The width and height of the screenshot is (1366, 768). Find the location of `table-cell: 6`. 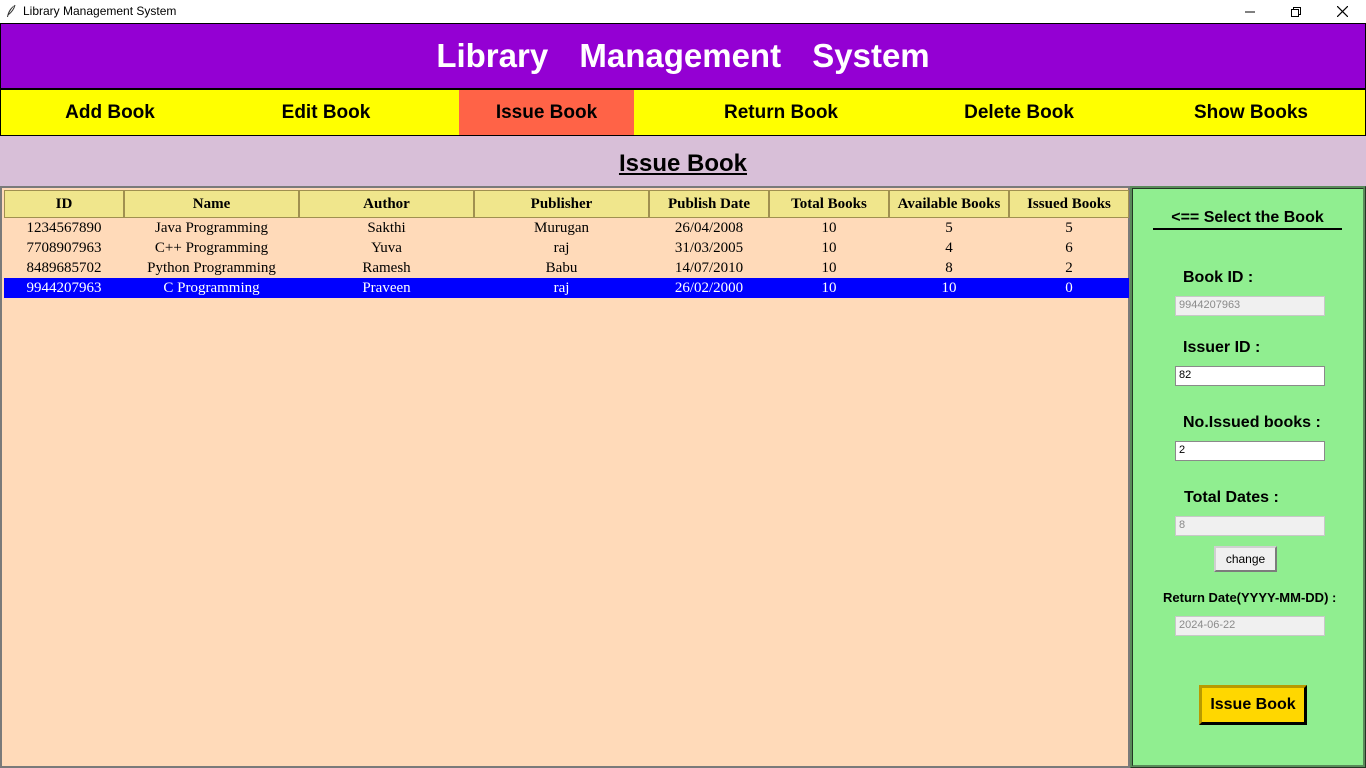

table-cell: 6 is located at coordinates (1069, 247).